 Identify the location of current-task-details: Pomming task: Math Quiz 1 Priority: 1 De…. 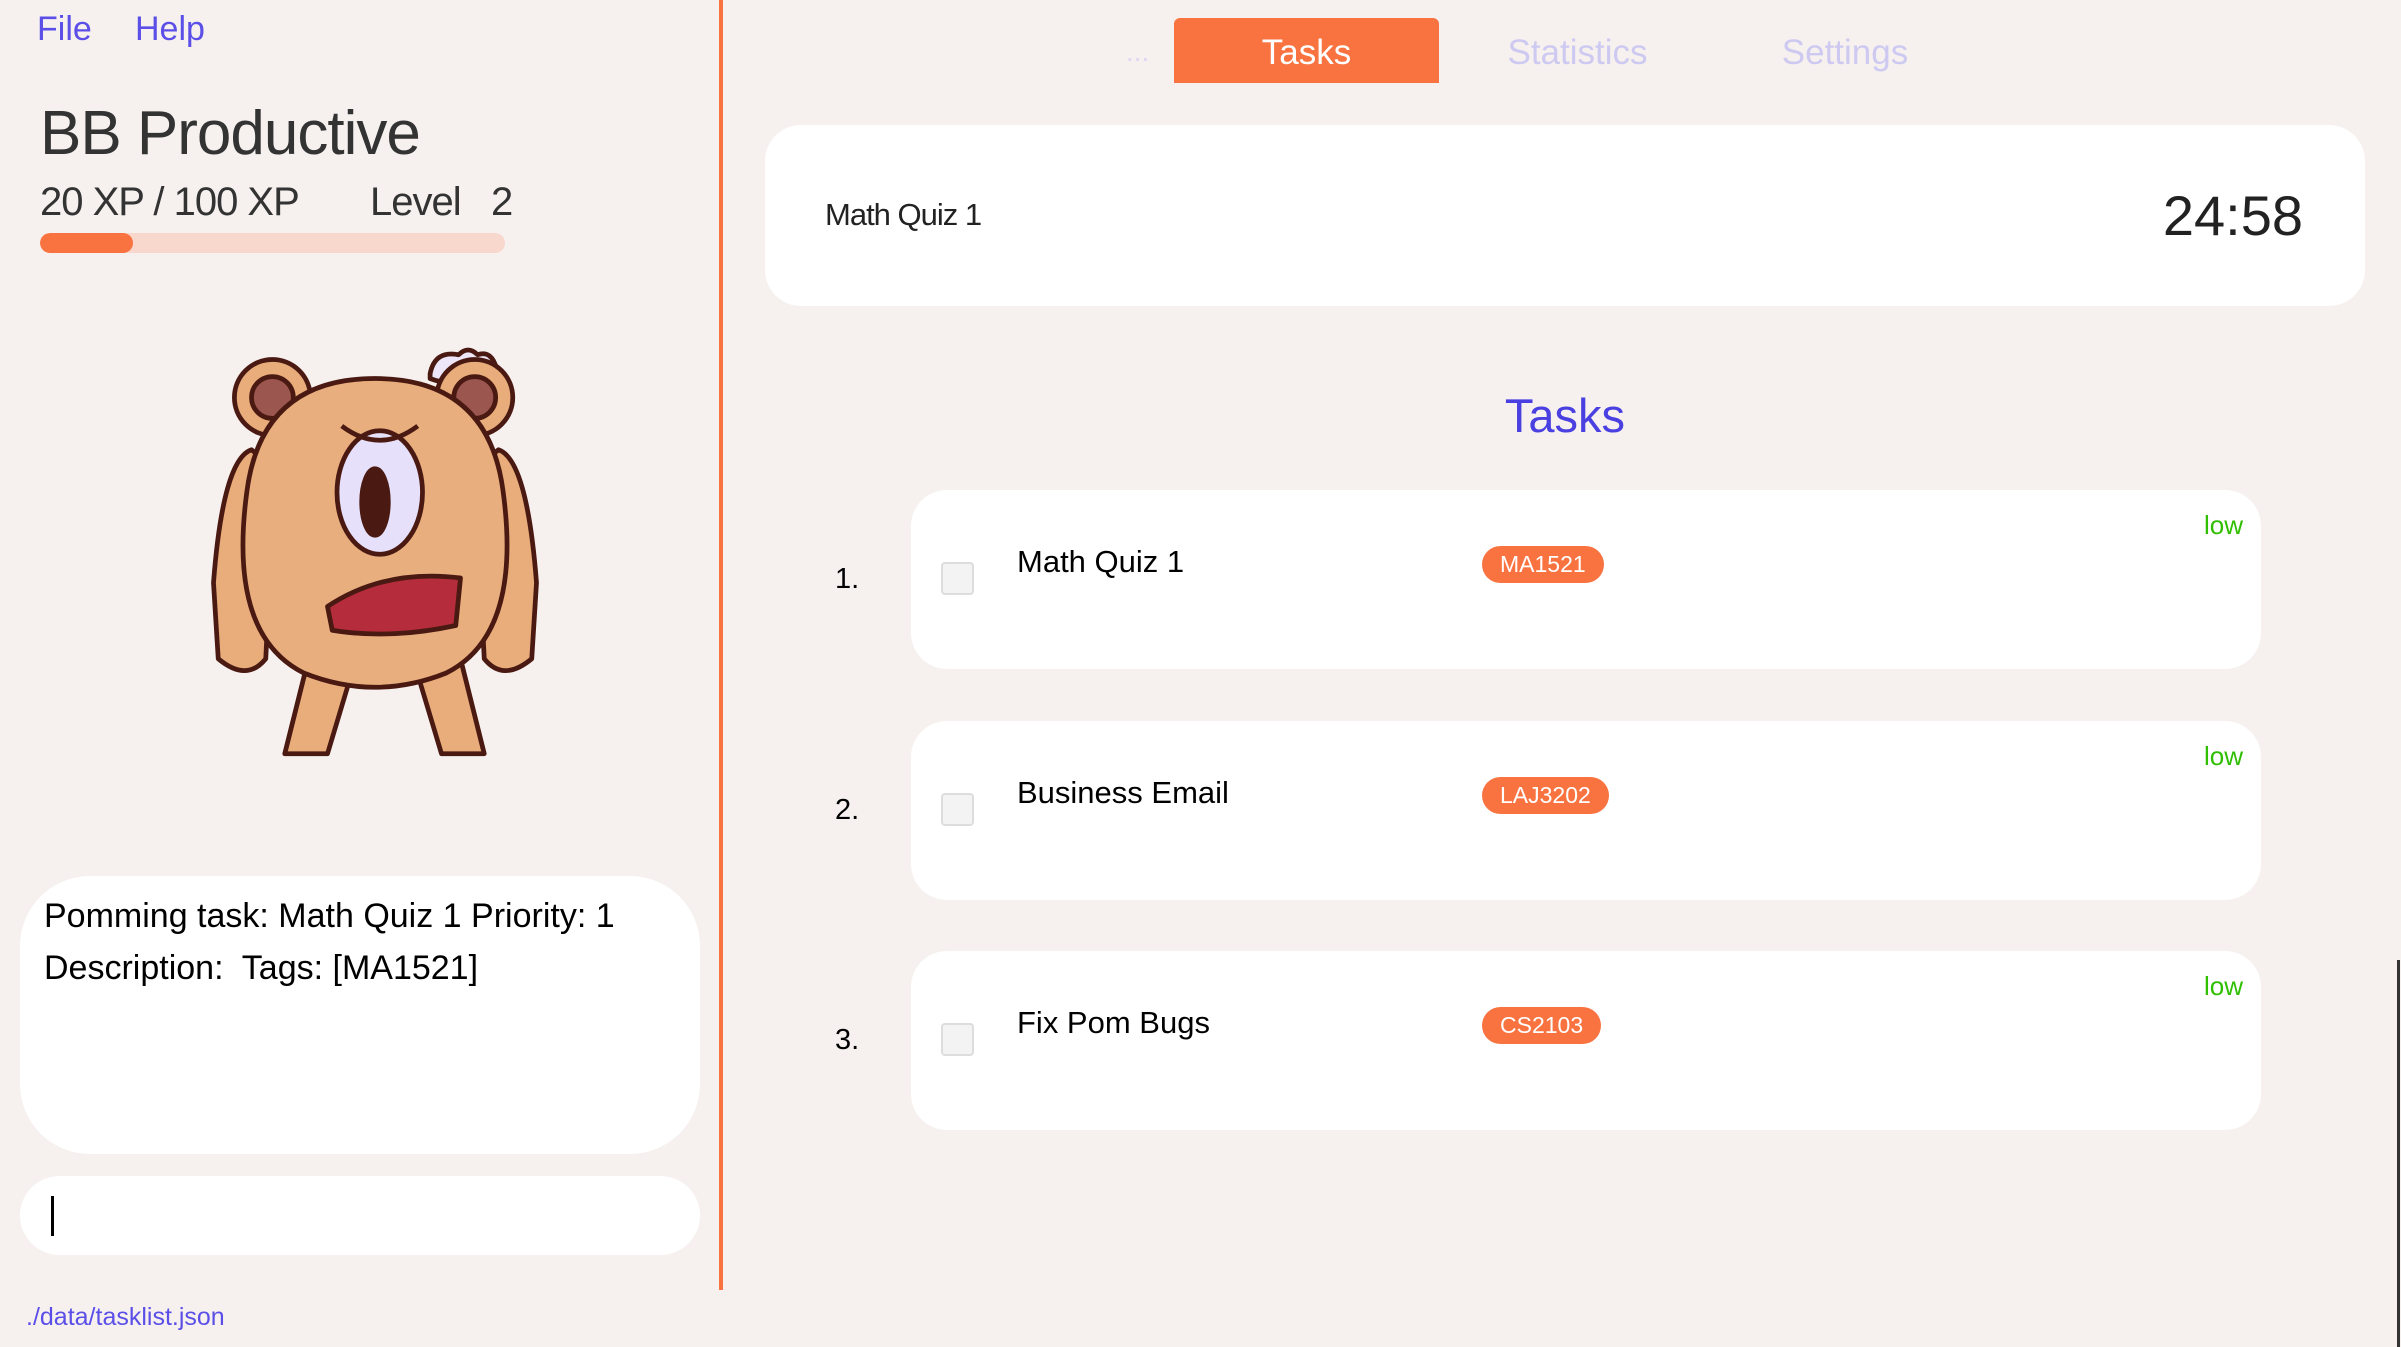
(360, 1015).